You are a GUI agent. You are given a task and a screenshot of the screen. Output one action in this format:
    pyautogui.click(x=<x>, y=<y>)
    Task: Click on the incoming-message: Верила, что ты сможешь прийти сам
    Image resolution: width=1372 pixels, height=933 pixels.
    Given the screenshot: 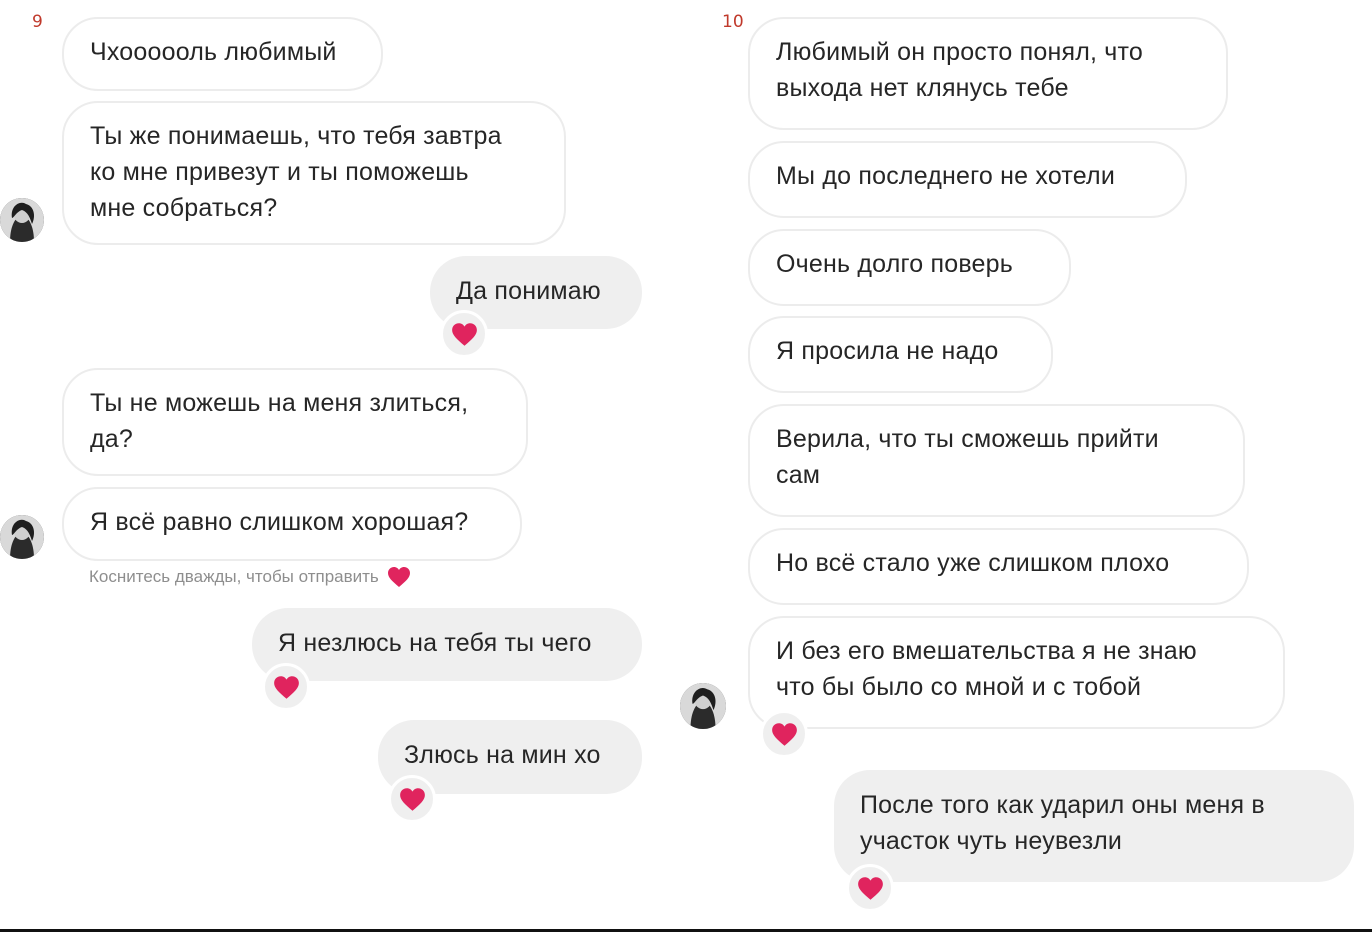 What is the action you would take?
    pyautogui.click(x=996, y=460)
    